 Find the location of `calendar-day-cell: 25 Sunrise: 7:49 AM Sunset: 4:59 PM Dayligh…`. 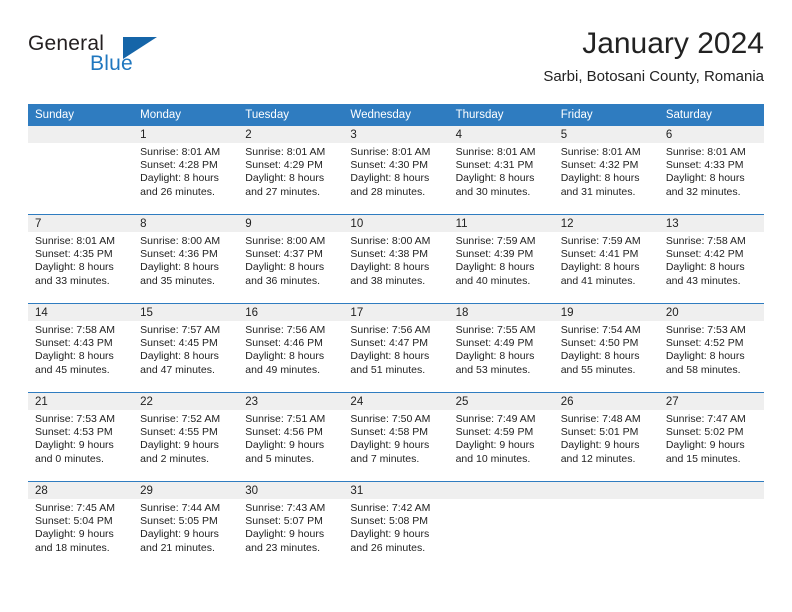

calendar-day-cell: 25 Sunrise: 7:49 AM Sunset: 4:59 PM Dayligh… is located at coordinates (501, 437).